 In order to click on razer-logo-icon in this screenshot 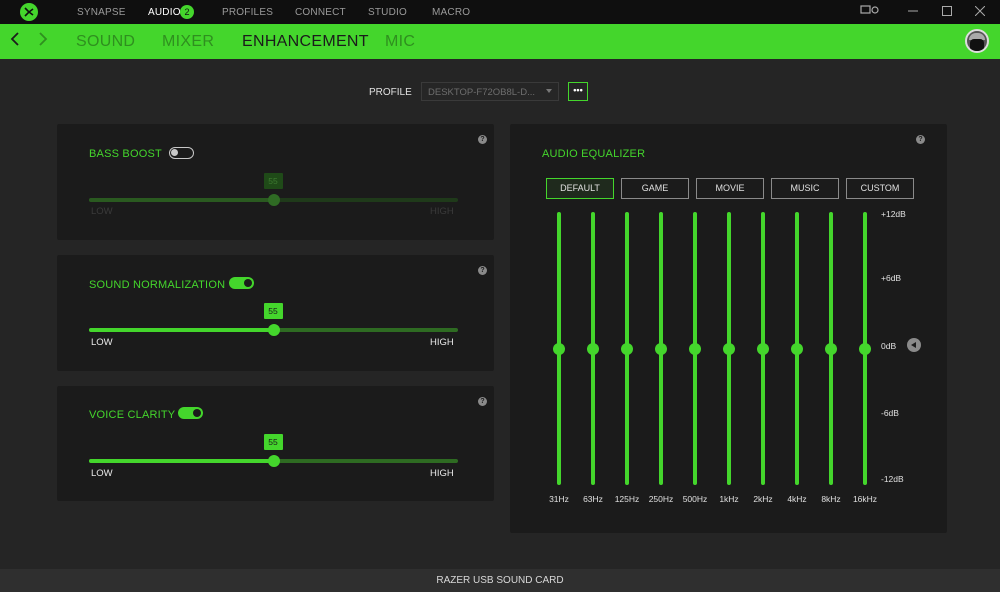, I will do `click(29, 12)`.